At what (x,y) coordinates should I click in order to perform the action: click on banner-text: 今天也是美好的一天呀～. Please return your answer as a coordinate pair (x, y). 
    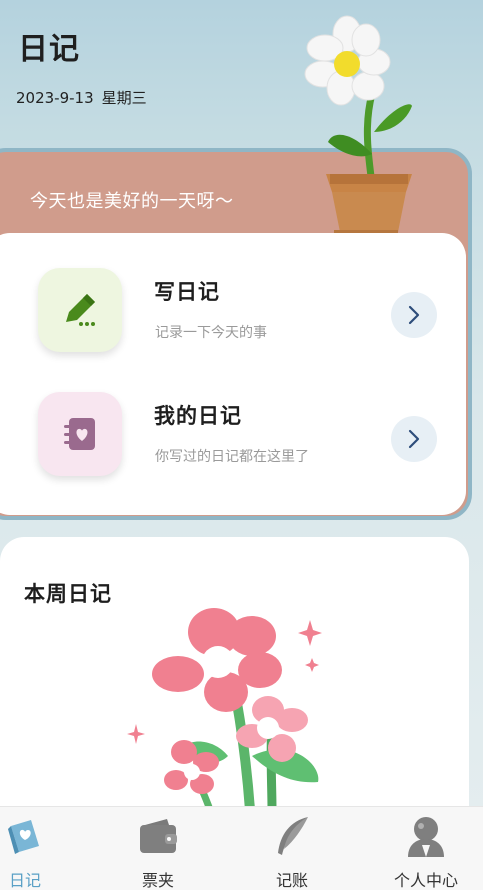
    Looking at the image, I should click on (132, 201).